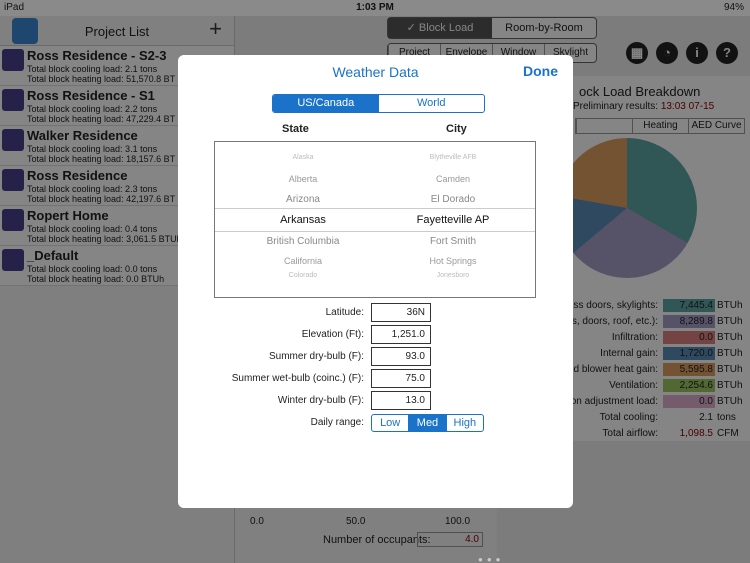  Describe the element at coordinates (716, 126) in the screenshot. I see `tab-aed-curve: AED Curve` at that location.